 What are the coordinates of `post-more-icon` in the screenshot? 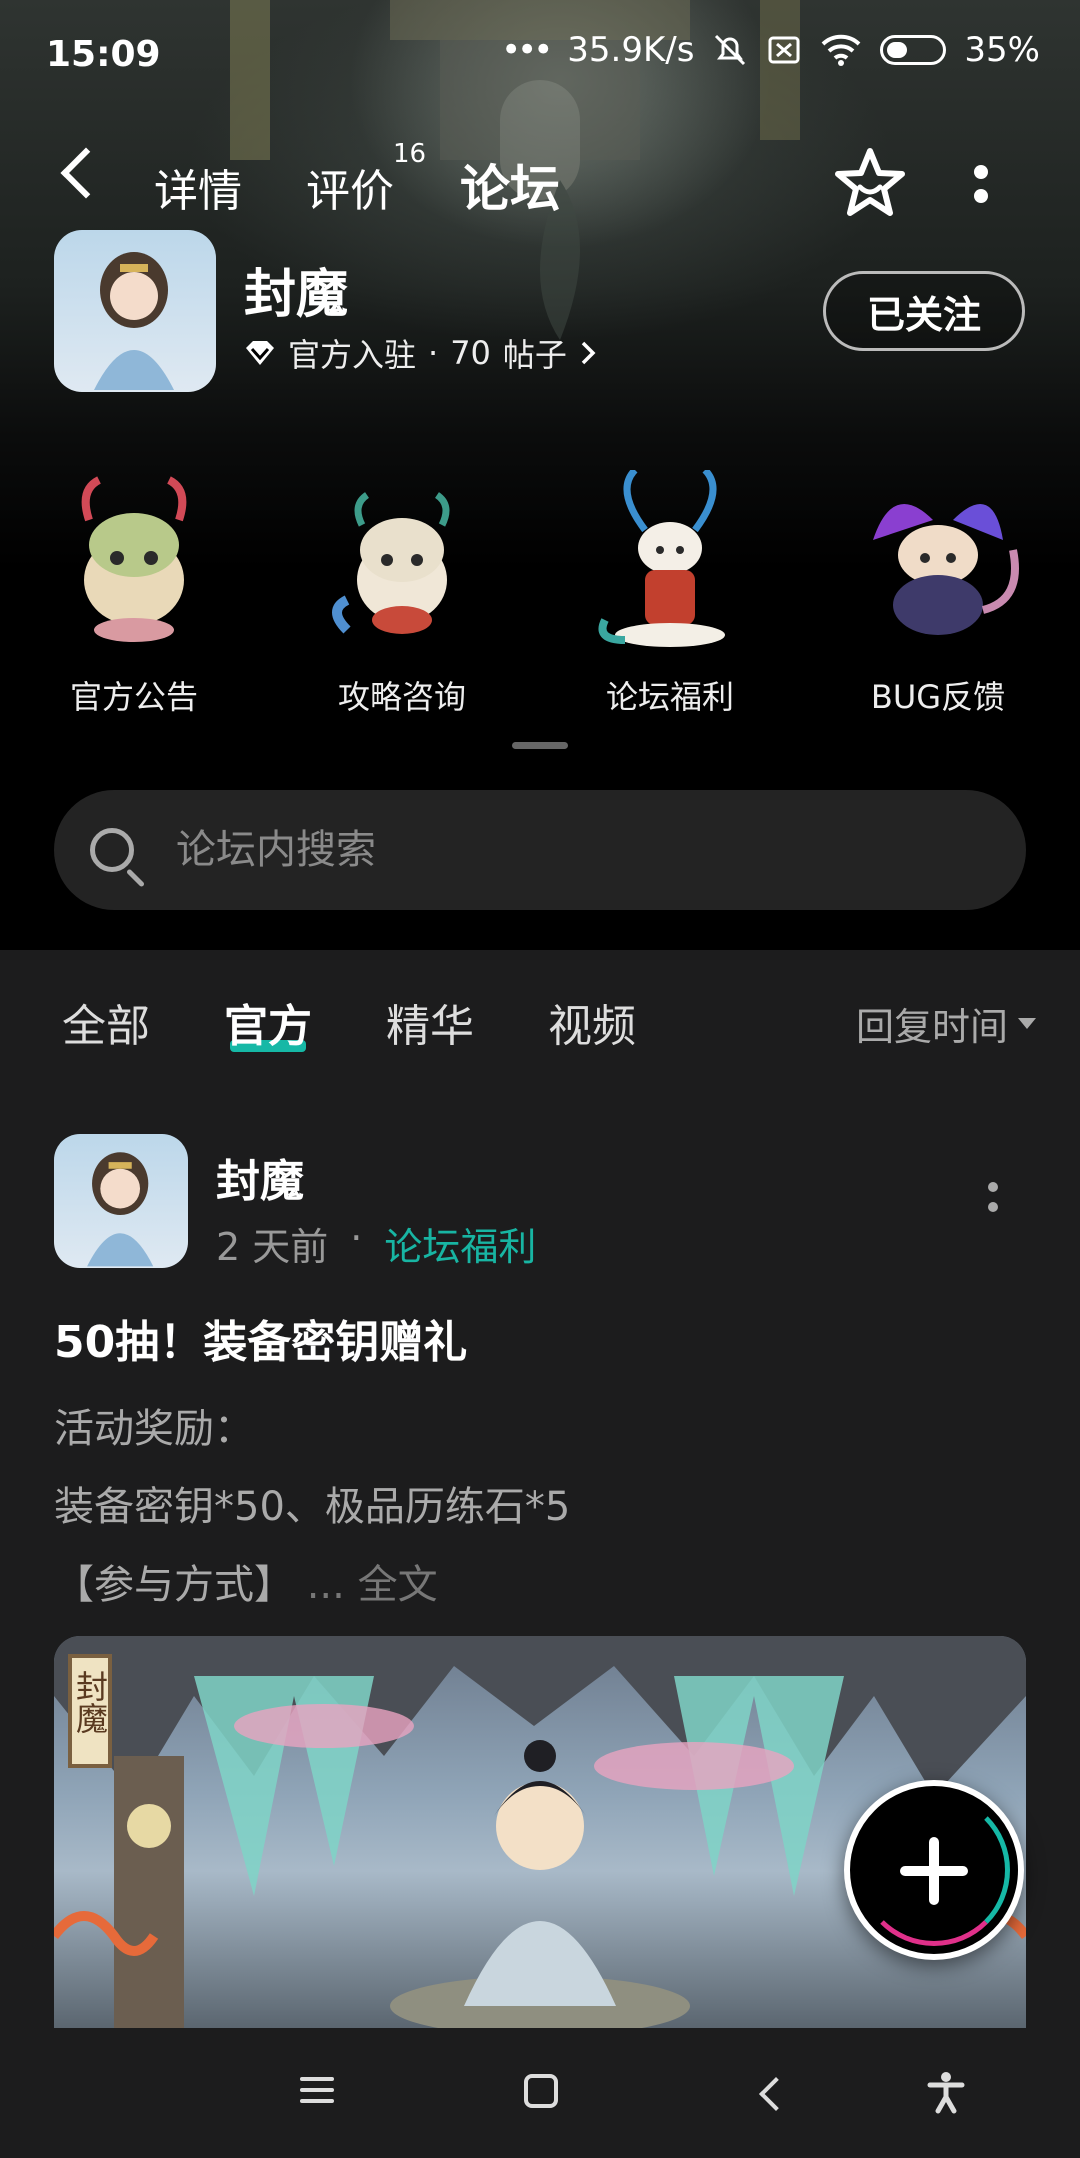 It's located at (993, 1202).